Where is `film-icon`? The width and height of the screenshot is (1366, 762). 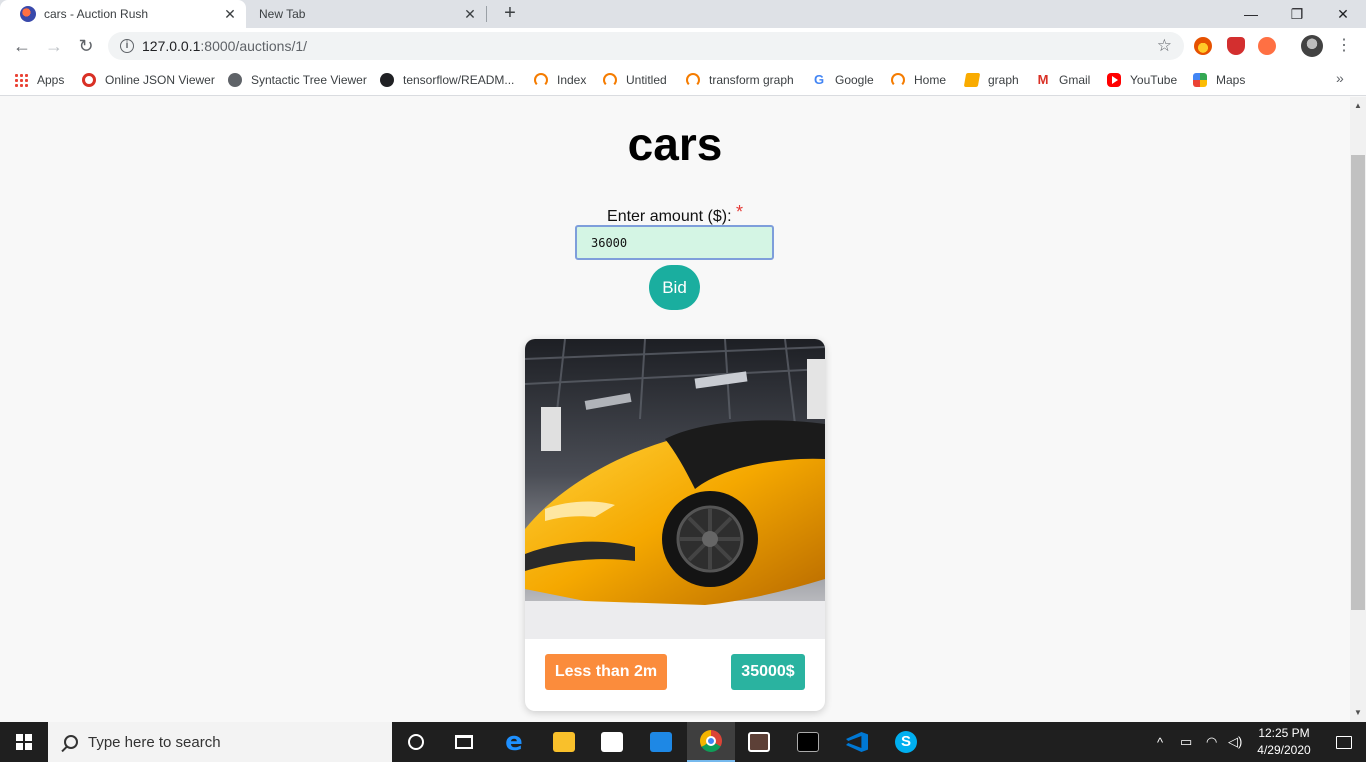 film-icon is located at coordinates (759, 742).